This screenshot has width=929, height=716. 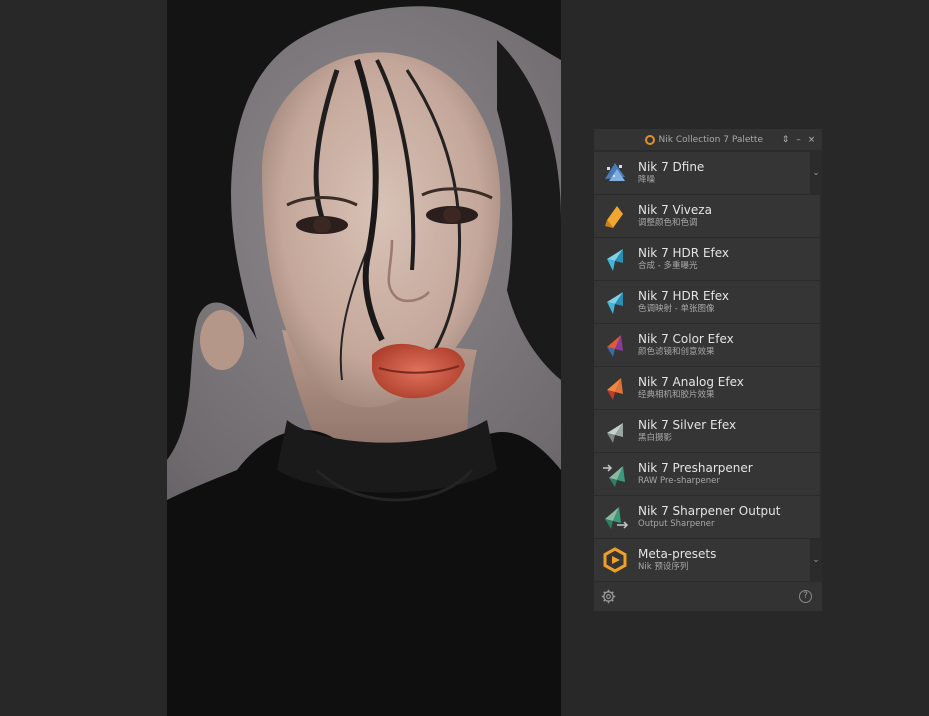 What do you see at coordinates (686, 339) in the screenshot?
I see `item-name: Nik 7 Color Efex` at bounding box center [686, 339].